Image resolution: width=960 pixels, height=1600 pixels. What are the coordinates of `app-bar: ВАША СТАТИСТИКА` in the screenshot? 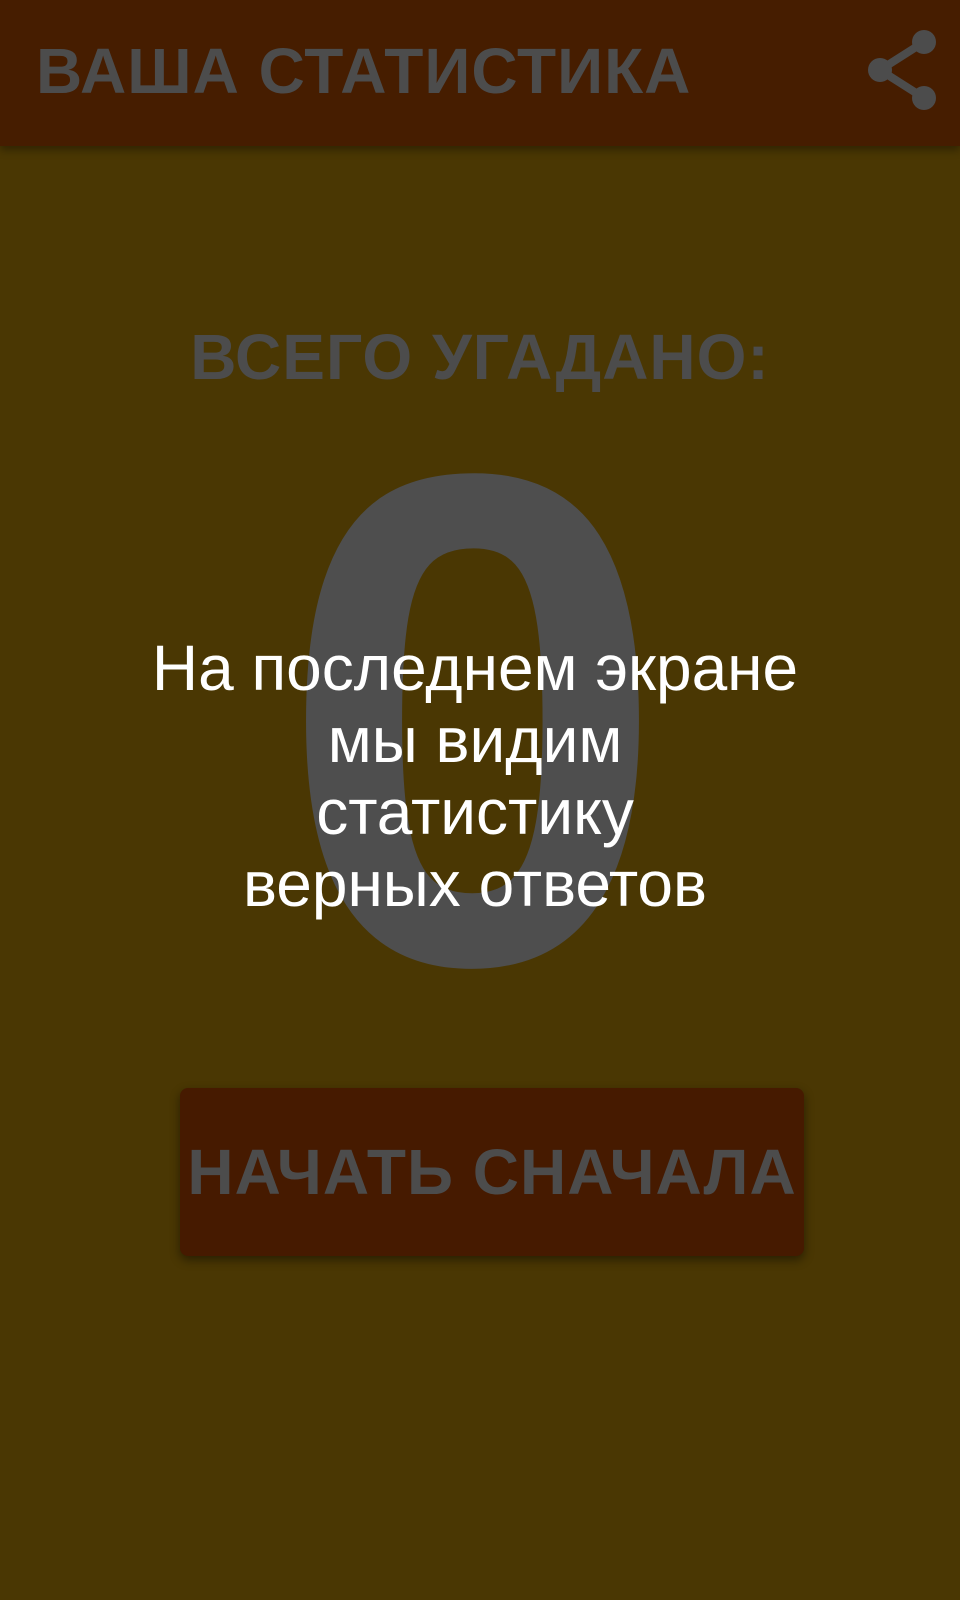 It's located at (480, 73).